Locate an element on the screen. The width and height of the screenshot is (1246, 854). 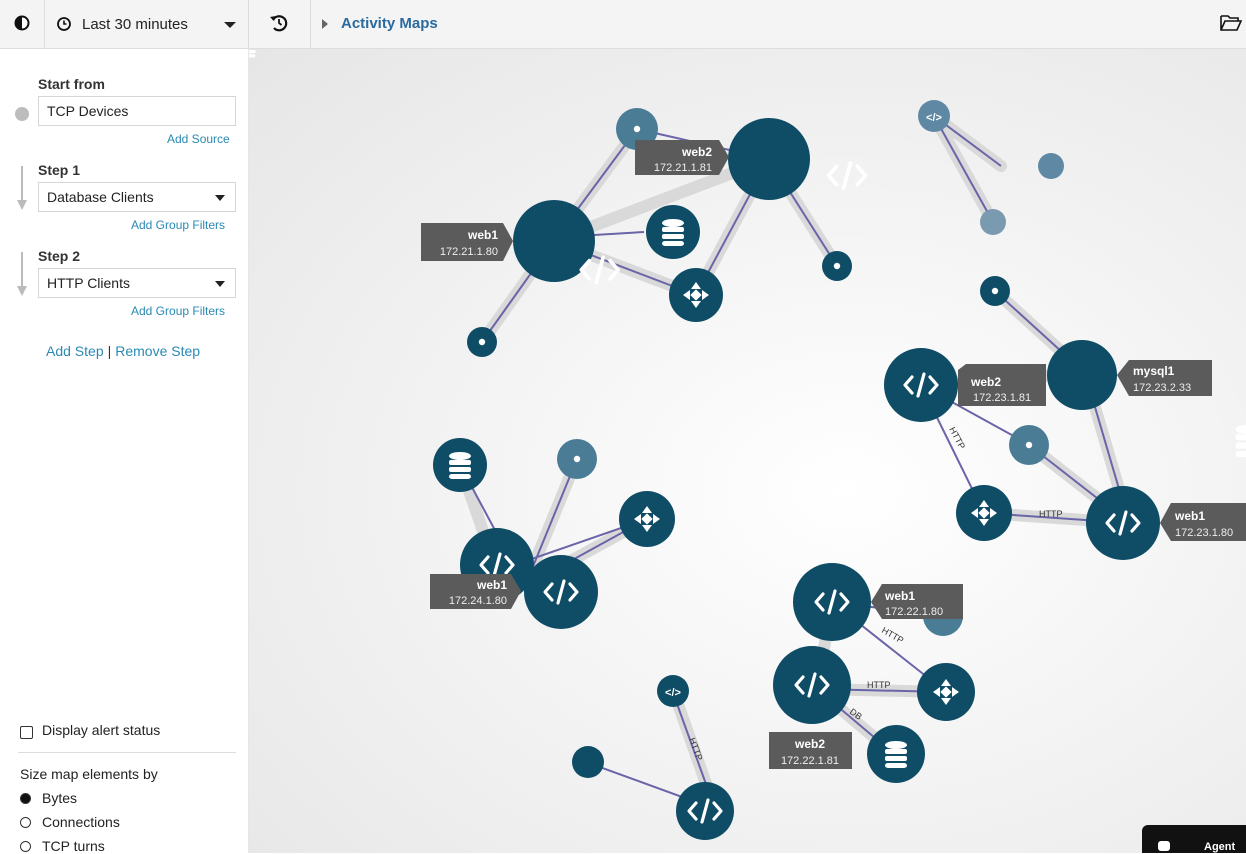
device-label: web1 172.23.1.80 is located at coordinates (1203, 522).